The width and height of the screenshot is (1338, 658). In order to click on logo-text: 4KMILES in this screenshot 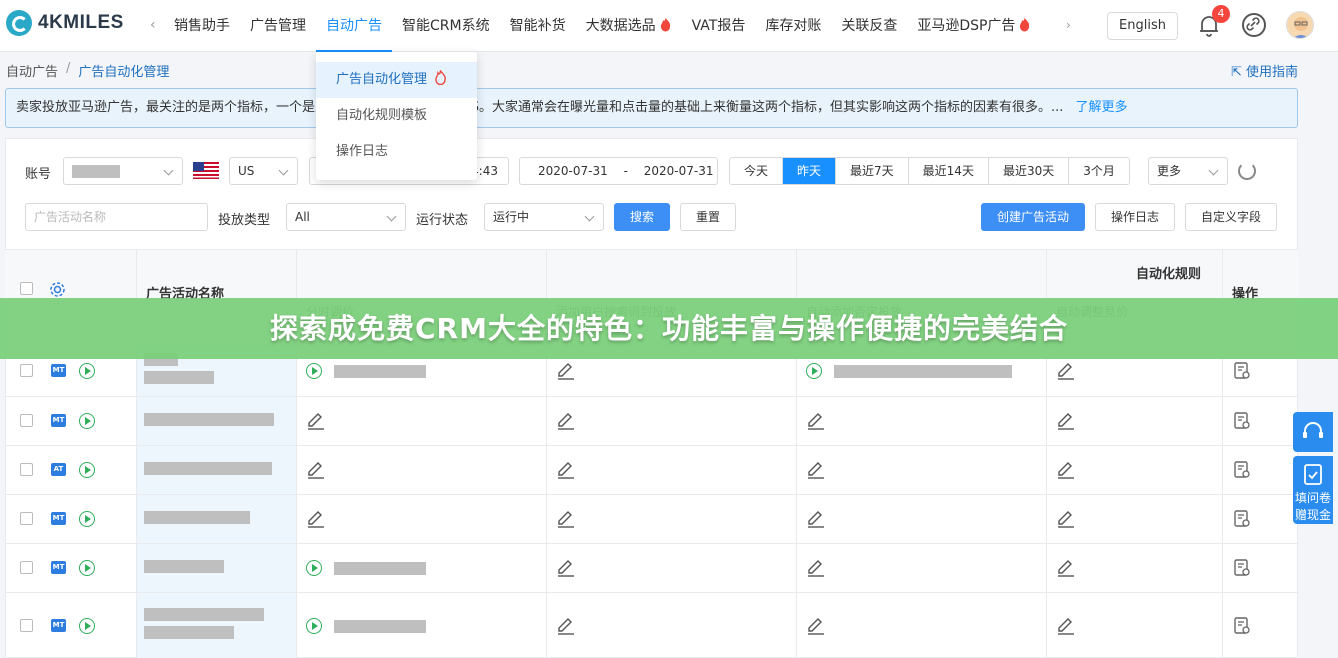, I will do `click(81, 22)`.